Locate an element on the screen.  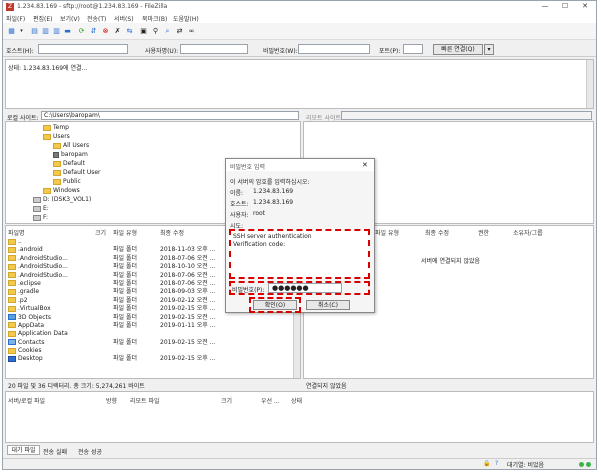
tab-queued-files: 대기 파일 is located at coordinates (23, 450).